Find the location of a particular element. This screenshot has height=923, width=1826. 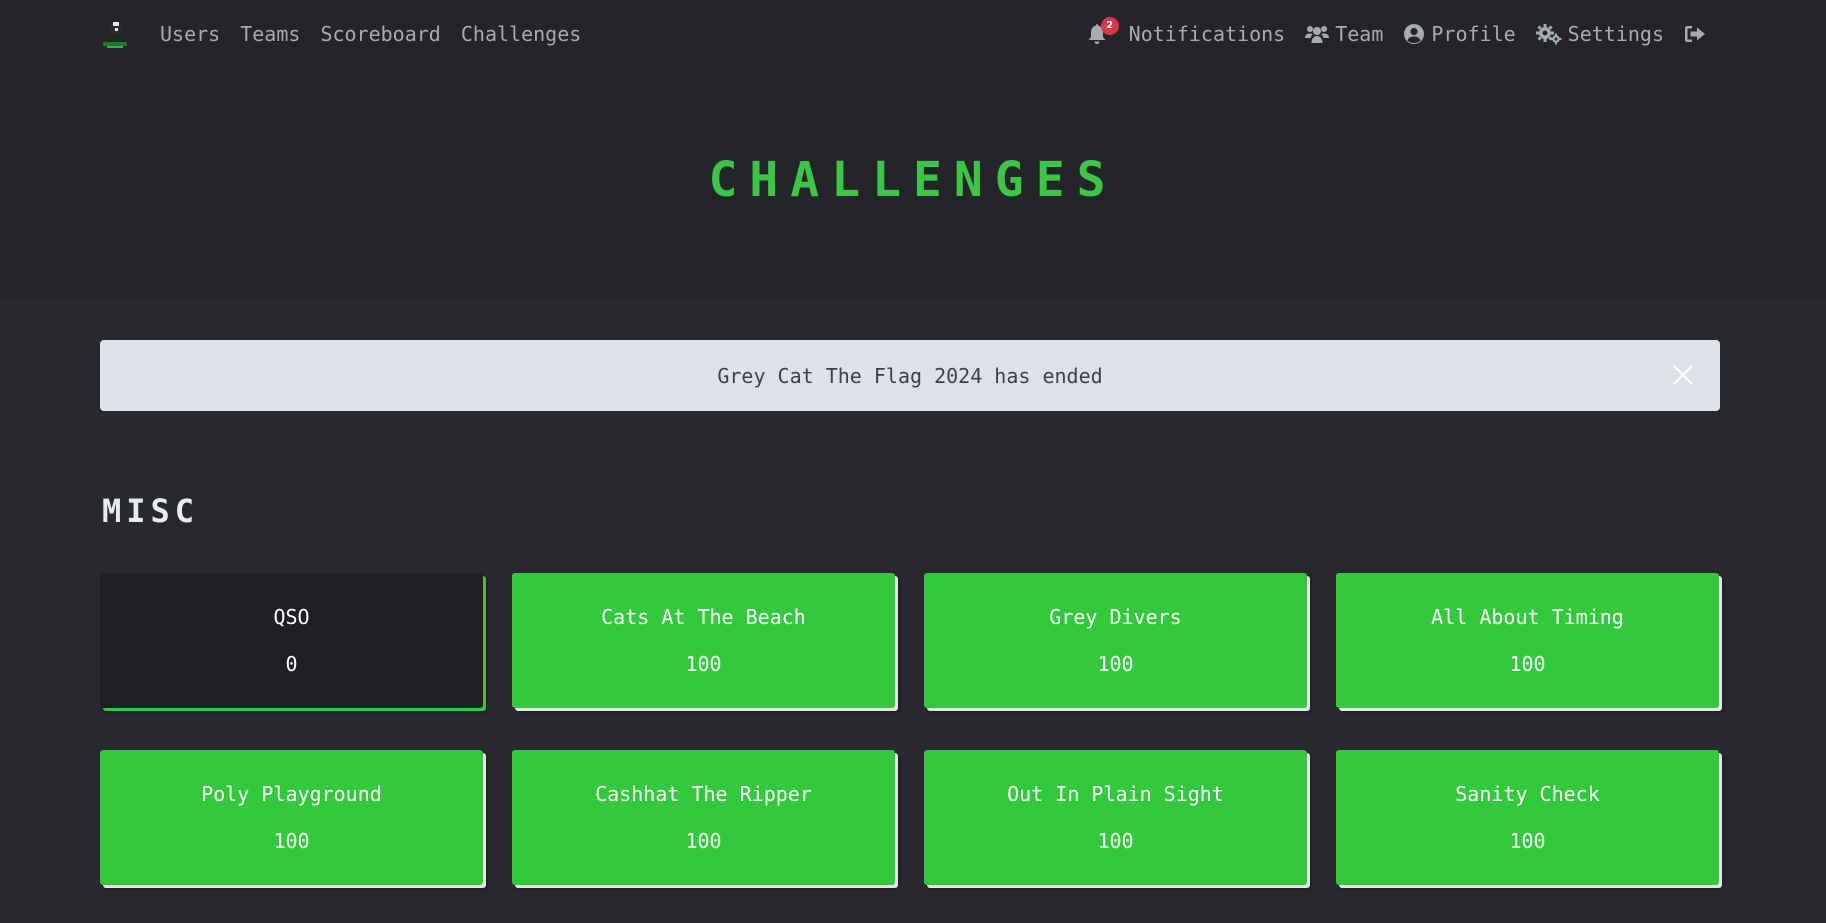

challenge-value: 0 is located at coordinates (291, 664).